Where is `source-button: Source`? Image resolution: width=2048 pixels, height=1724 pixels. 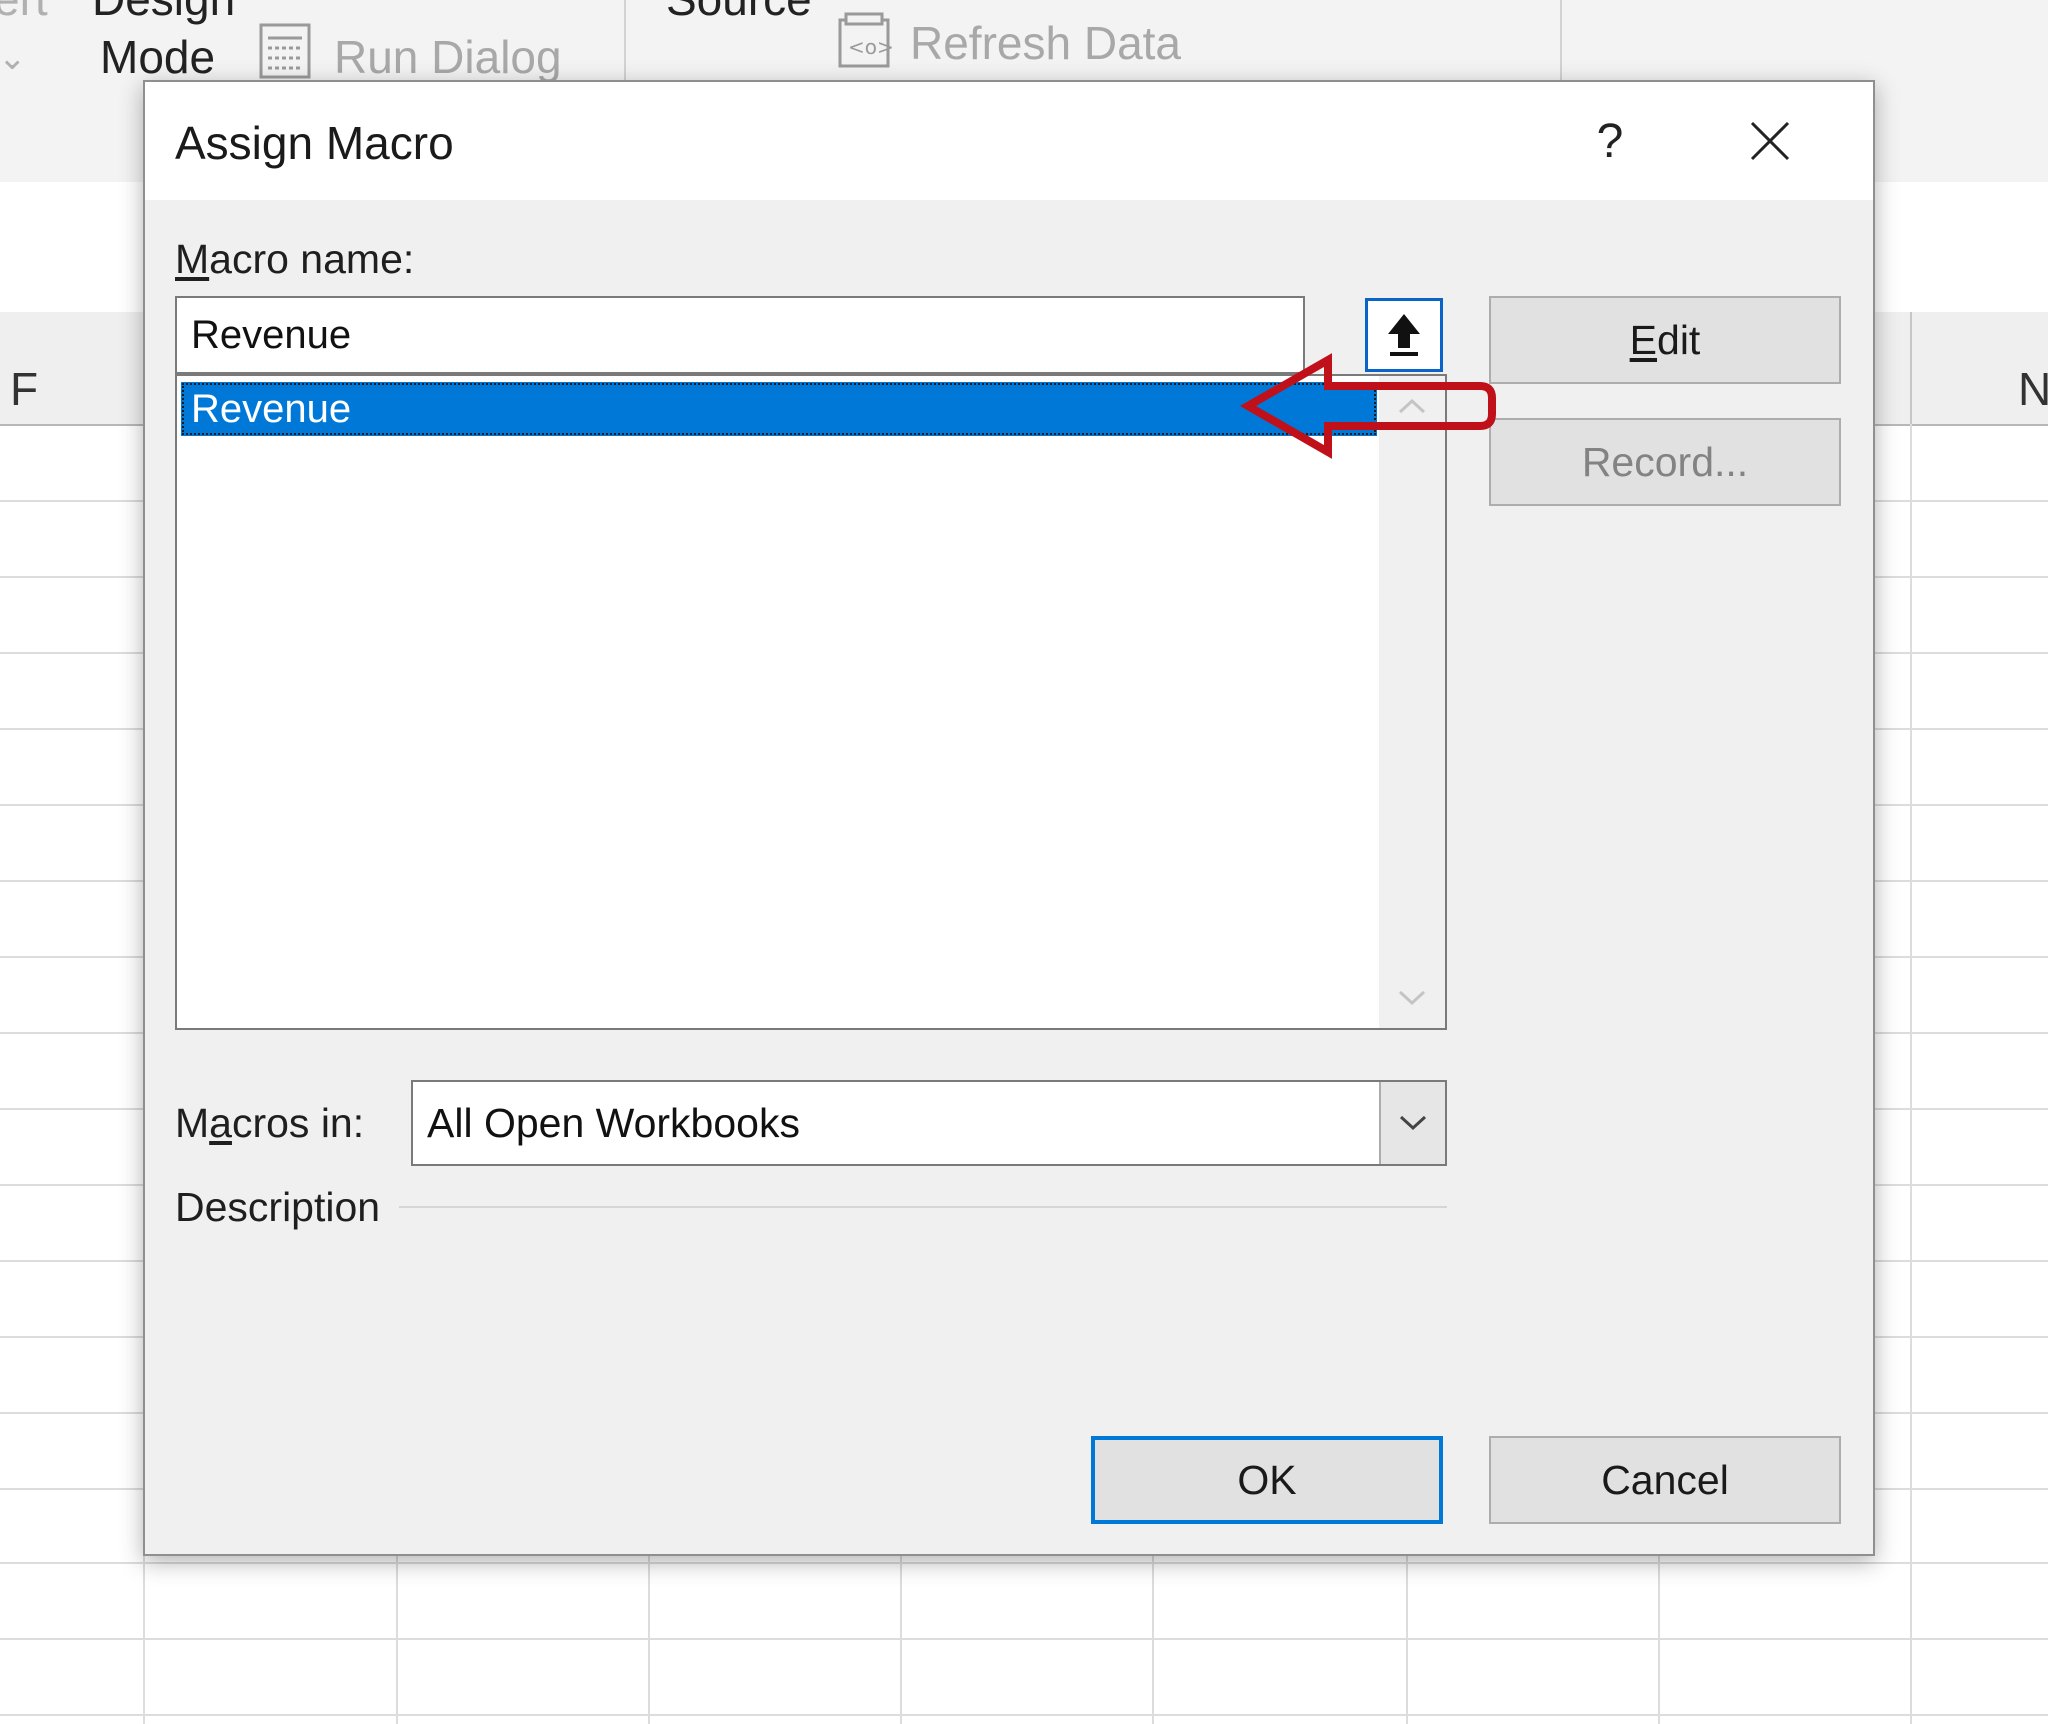
source-button: Source is located at coordinates (739, 13).